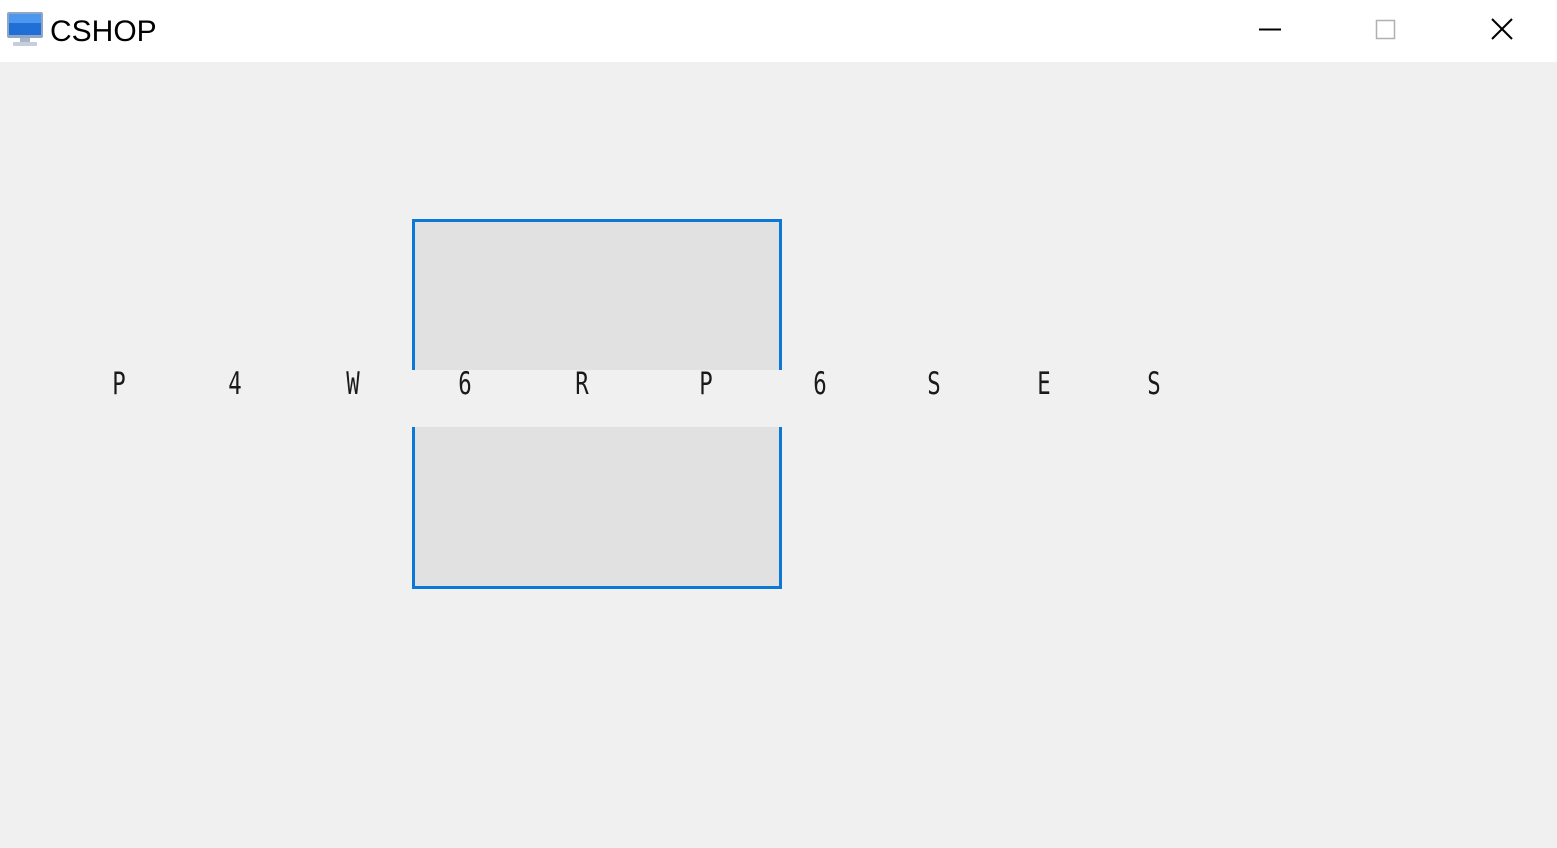 Image resolution: width=1557 pixels, height=848 pixels. Describe the element at coordinates (25, 29) in the screenshot. I see `monitor-icon` at that location.